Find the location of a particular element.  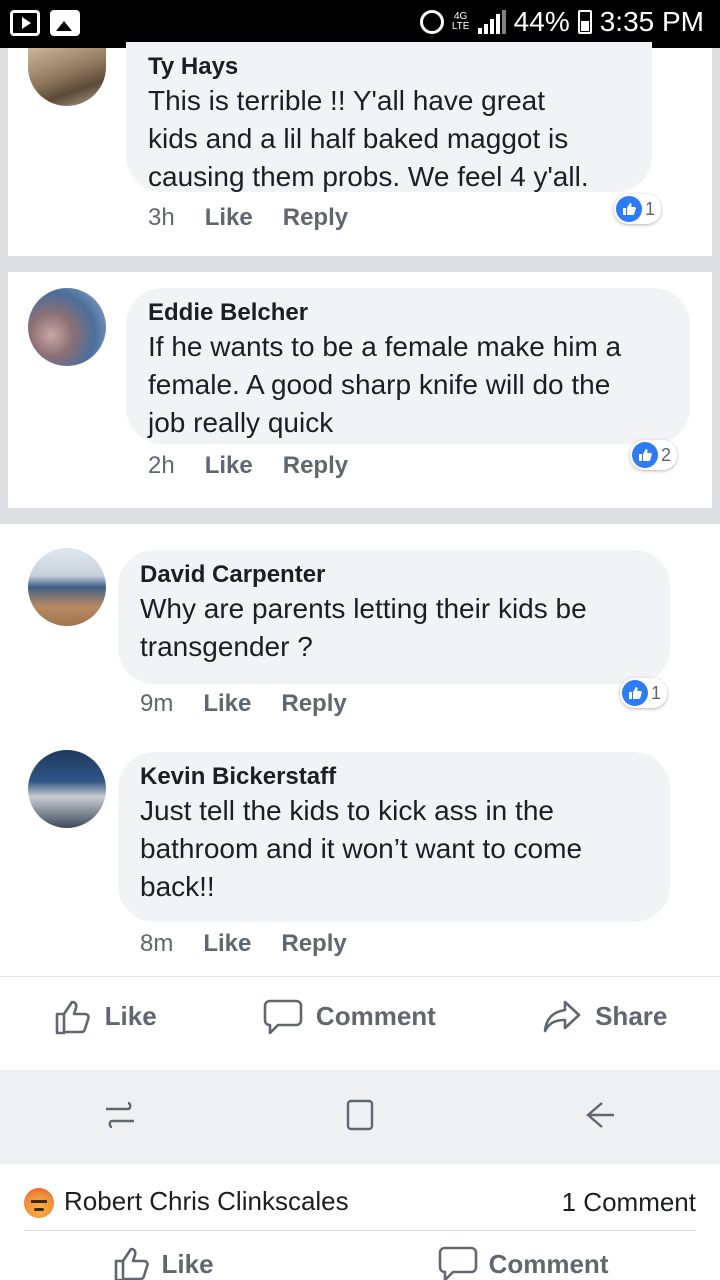

status-bar: 4G LTE 44% 3:35 PM is located at coordinates (360, 24).